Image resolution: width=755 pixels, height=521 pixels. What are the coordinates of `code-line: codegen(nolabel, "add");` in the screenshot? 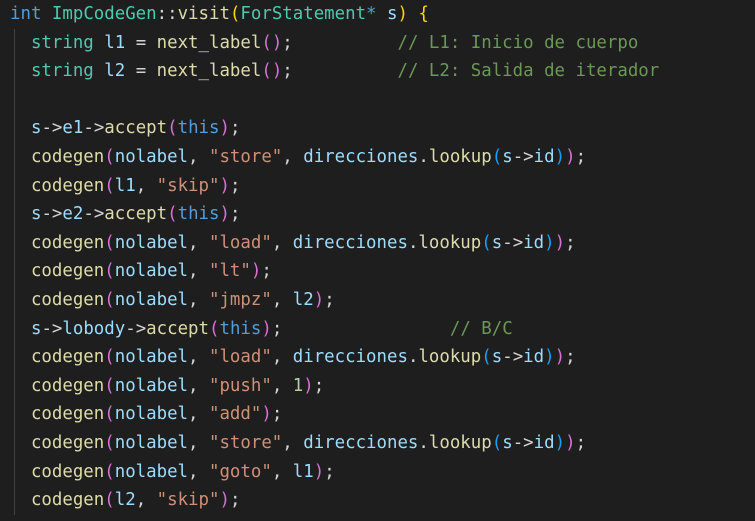 It's located at (377, 414).